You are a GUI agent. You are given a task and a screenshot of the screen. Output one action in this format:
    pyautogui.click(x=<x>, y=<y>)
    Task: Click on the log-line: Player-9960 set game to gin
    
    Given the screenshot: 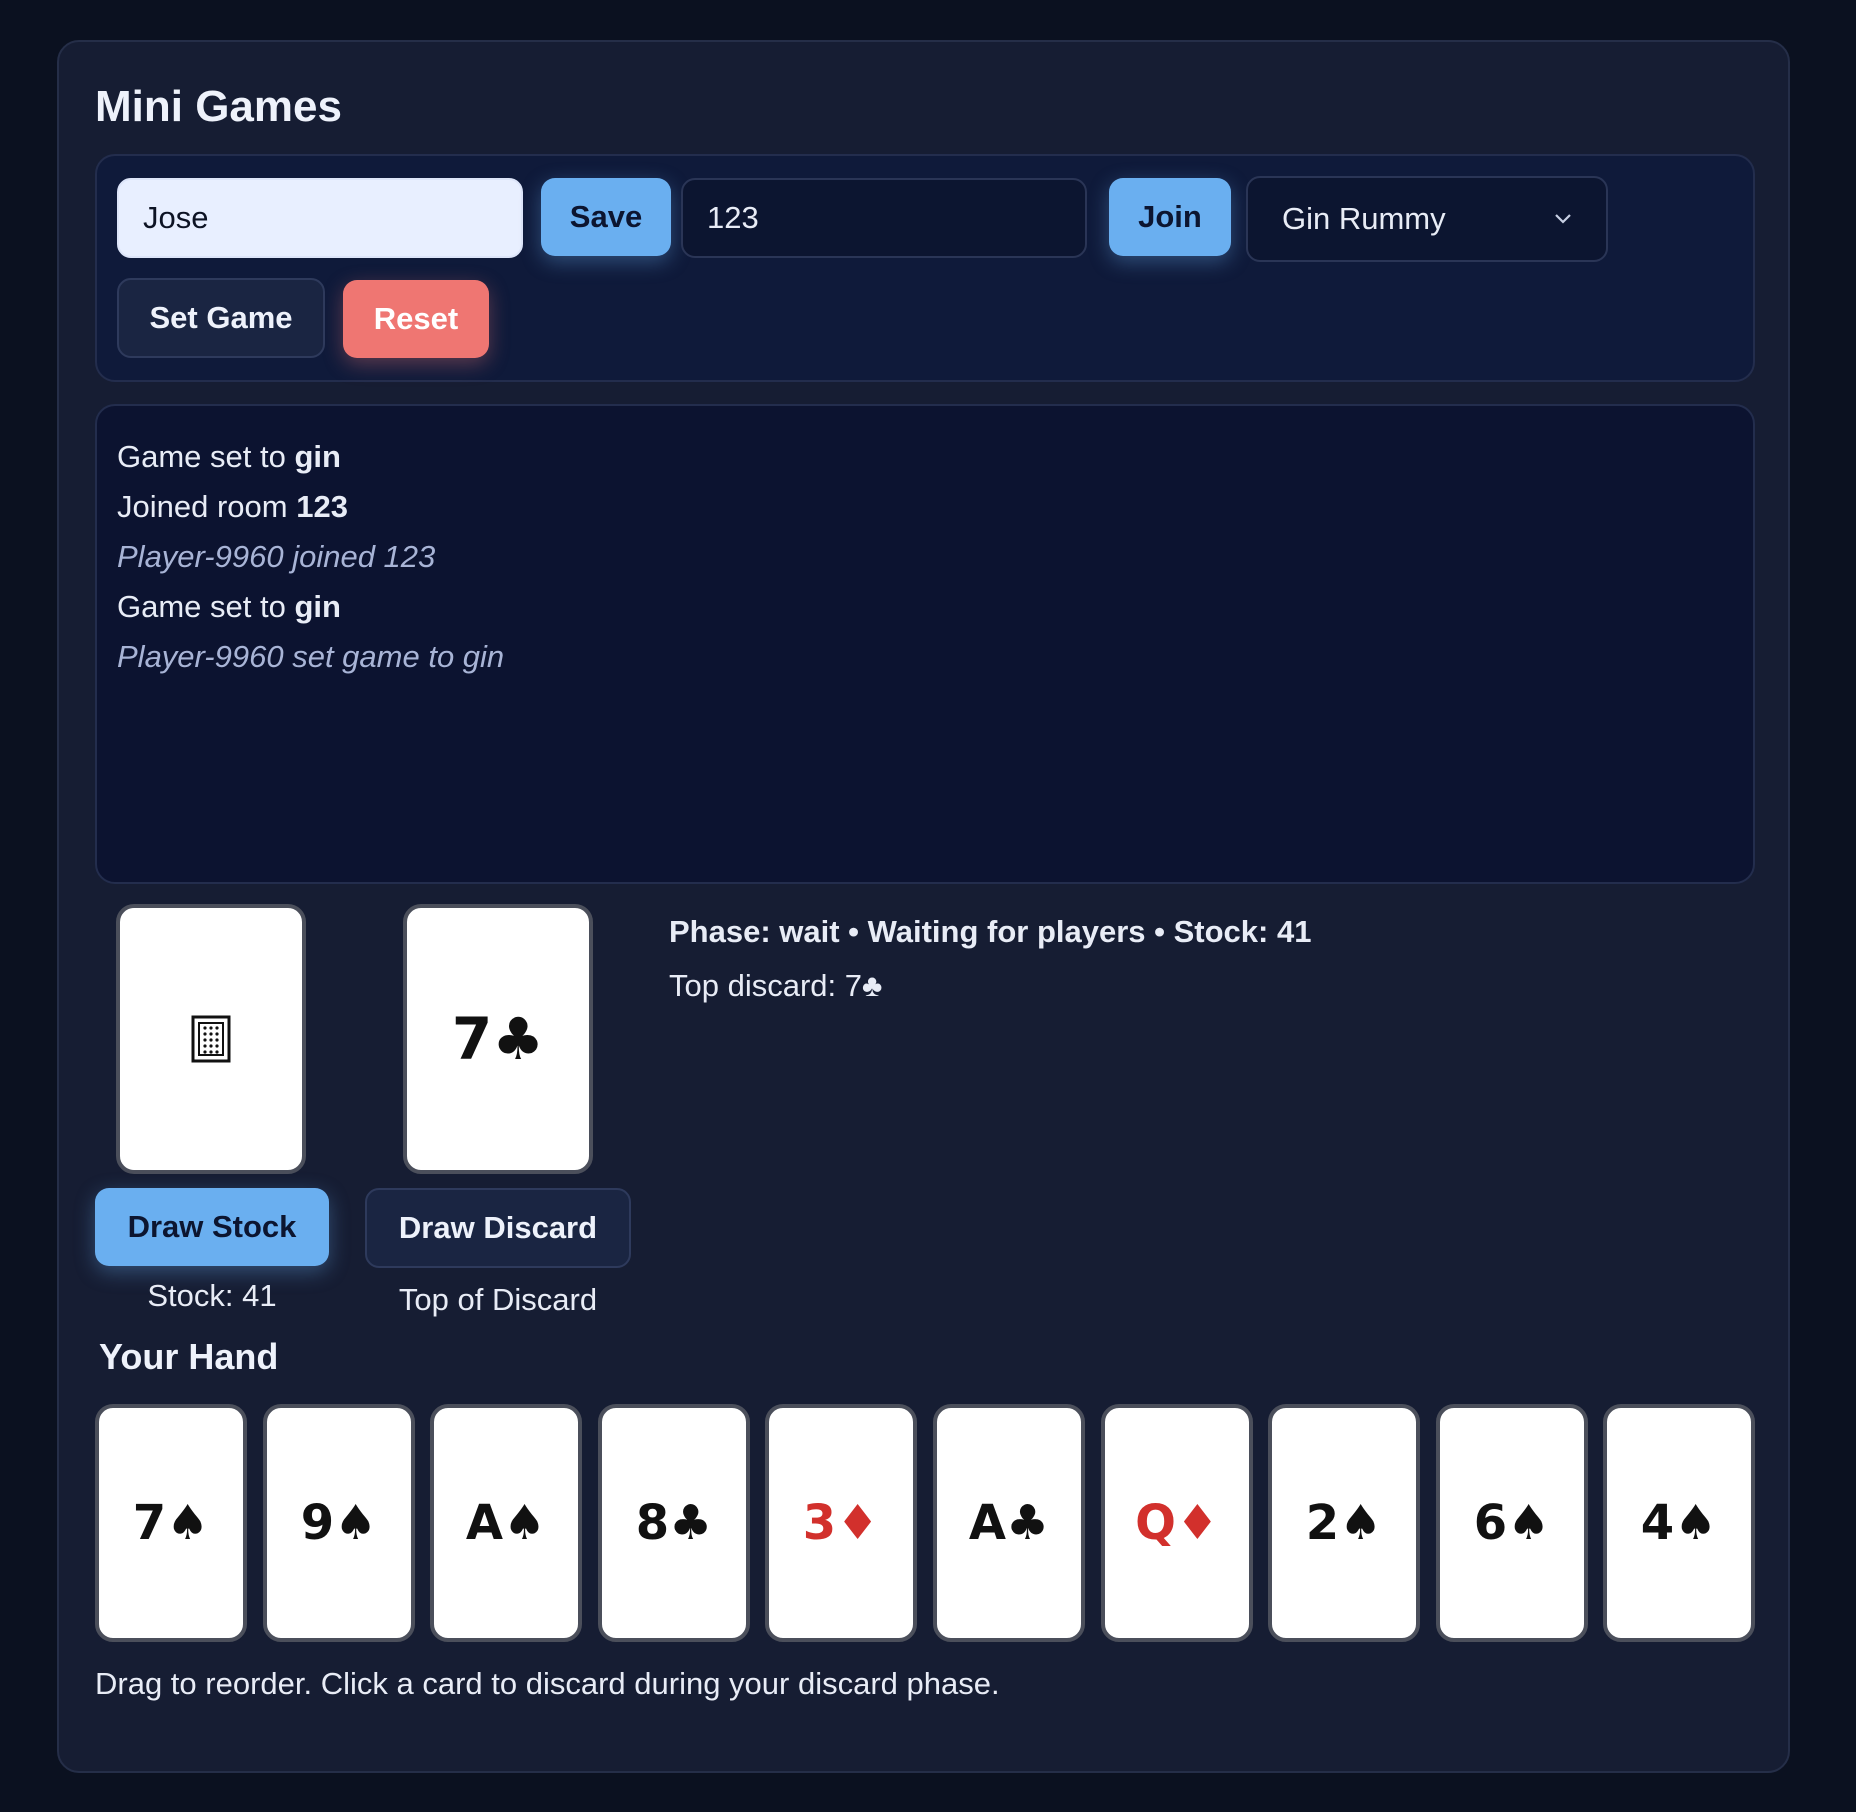 What is the action you would take?
    pyautogui.click(x=311, y=656)
    